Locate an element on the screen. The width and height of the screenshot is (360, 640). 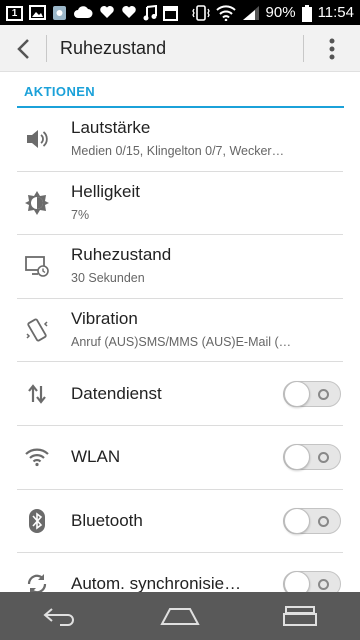
item-title: Vibration is located at coordinates (104, 318).